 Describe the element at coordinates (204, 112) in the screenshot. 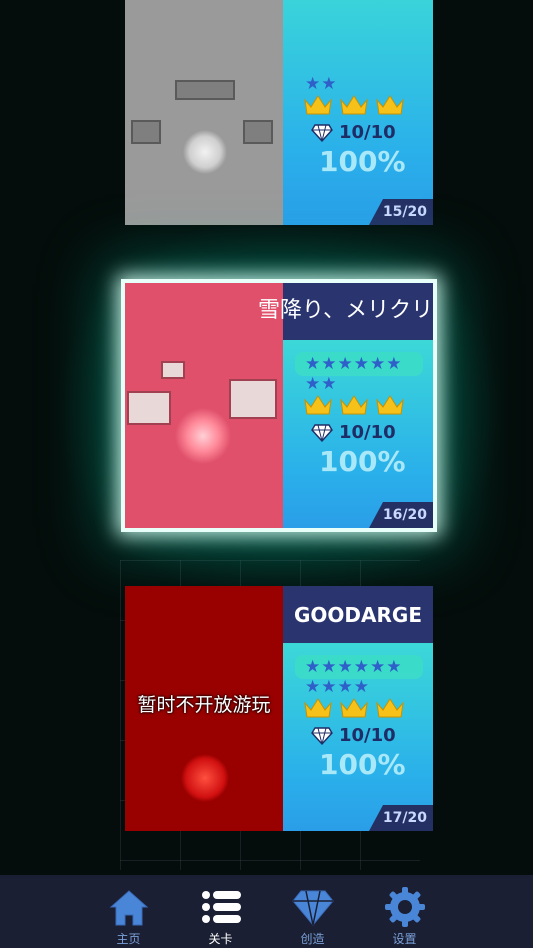

I see `level-thumbnail` at that location.